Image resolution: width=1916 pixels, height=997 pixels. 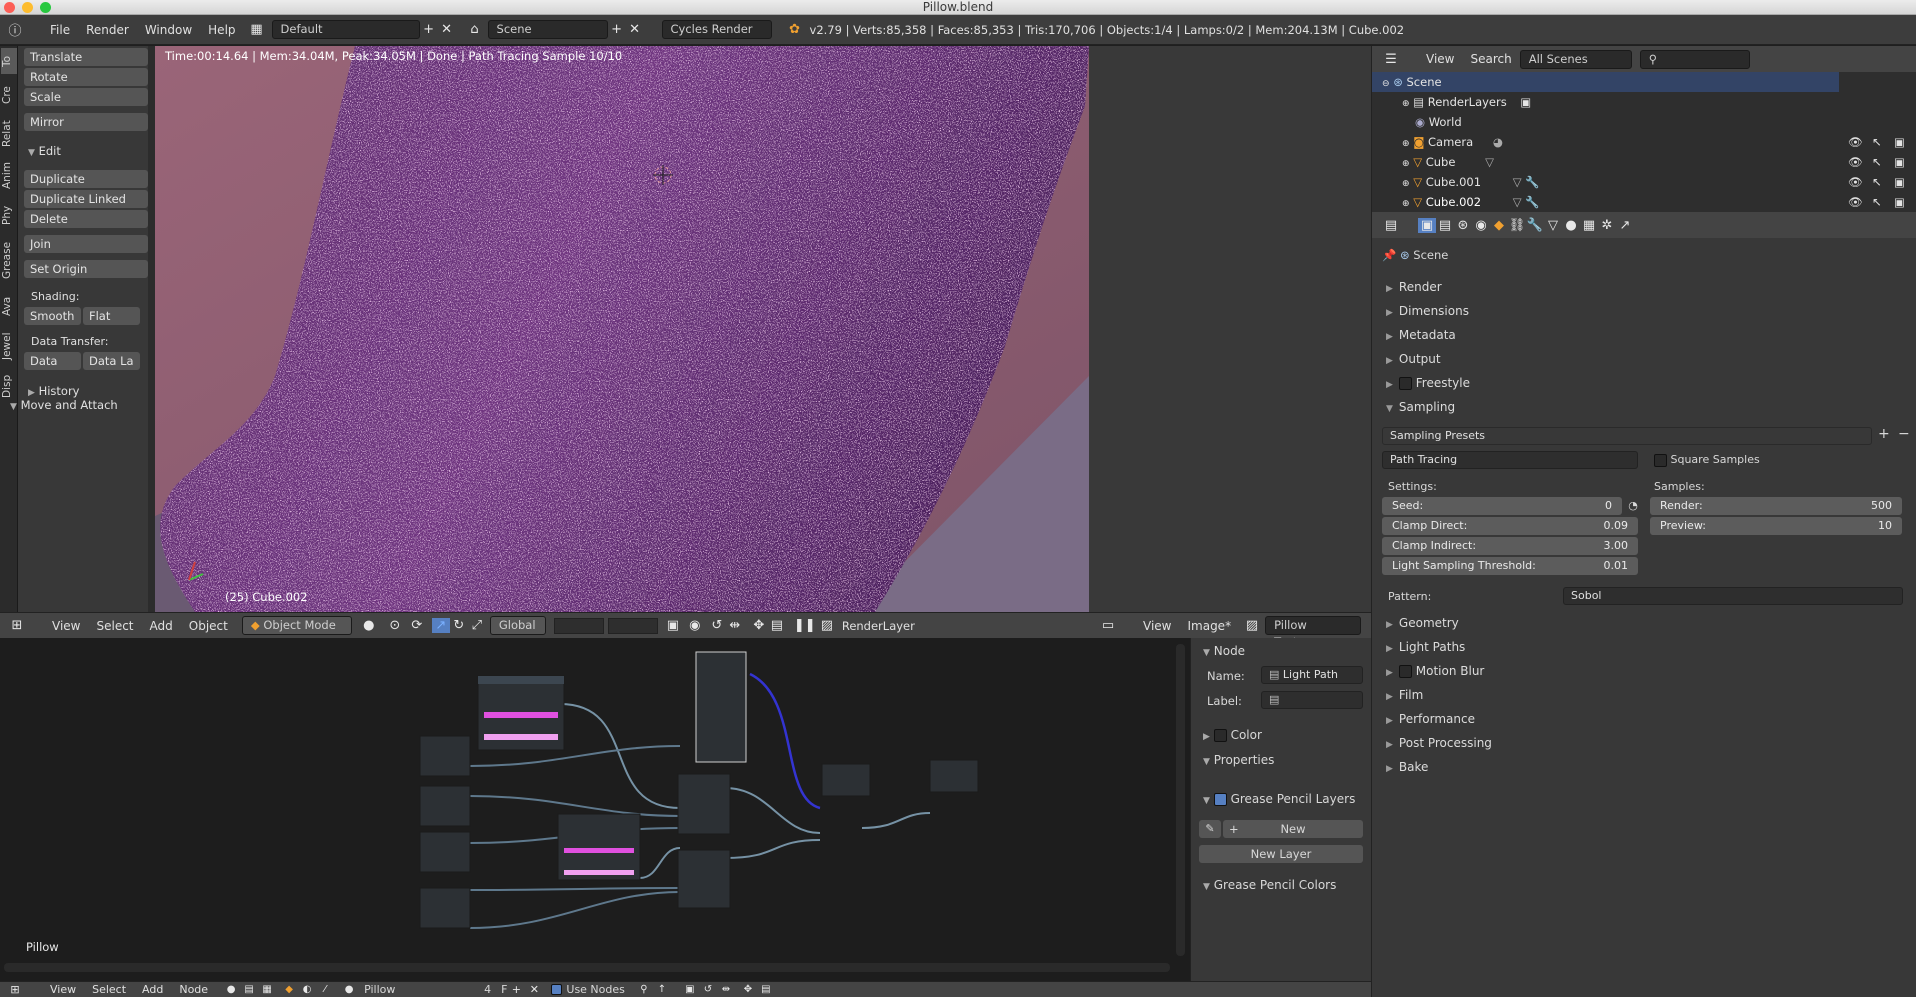 I want to click on panel-metadata: ▶ Metadata, so click(x=1421, y=335).